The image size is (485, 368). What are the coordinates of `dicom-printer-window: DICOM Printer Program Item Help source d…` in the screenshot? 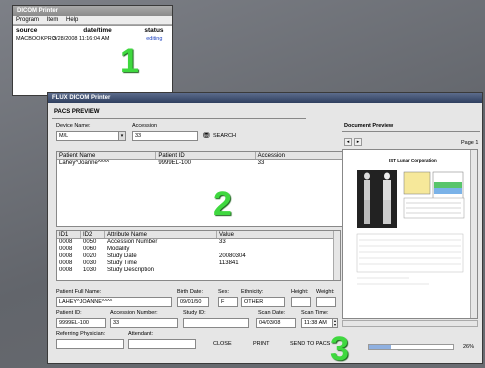 It's located at (92, 50).